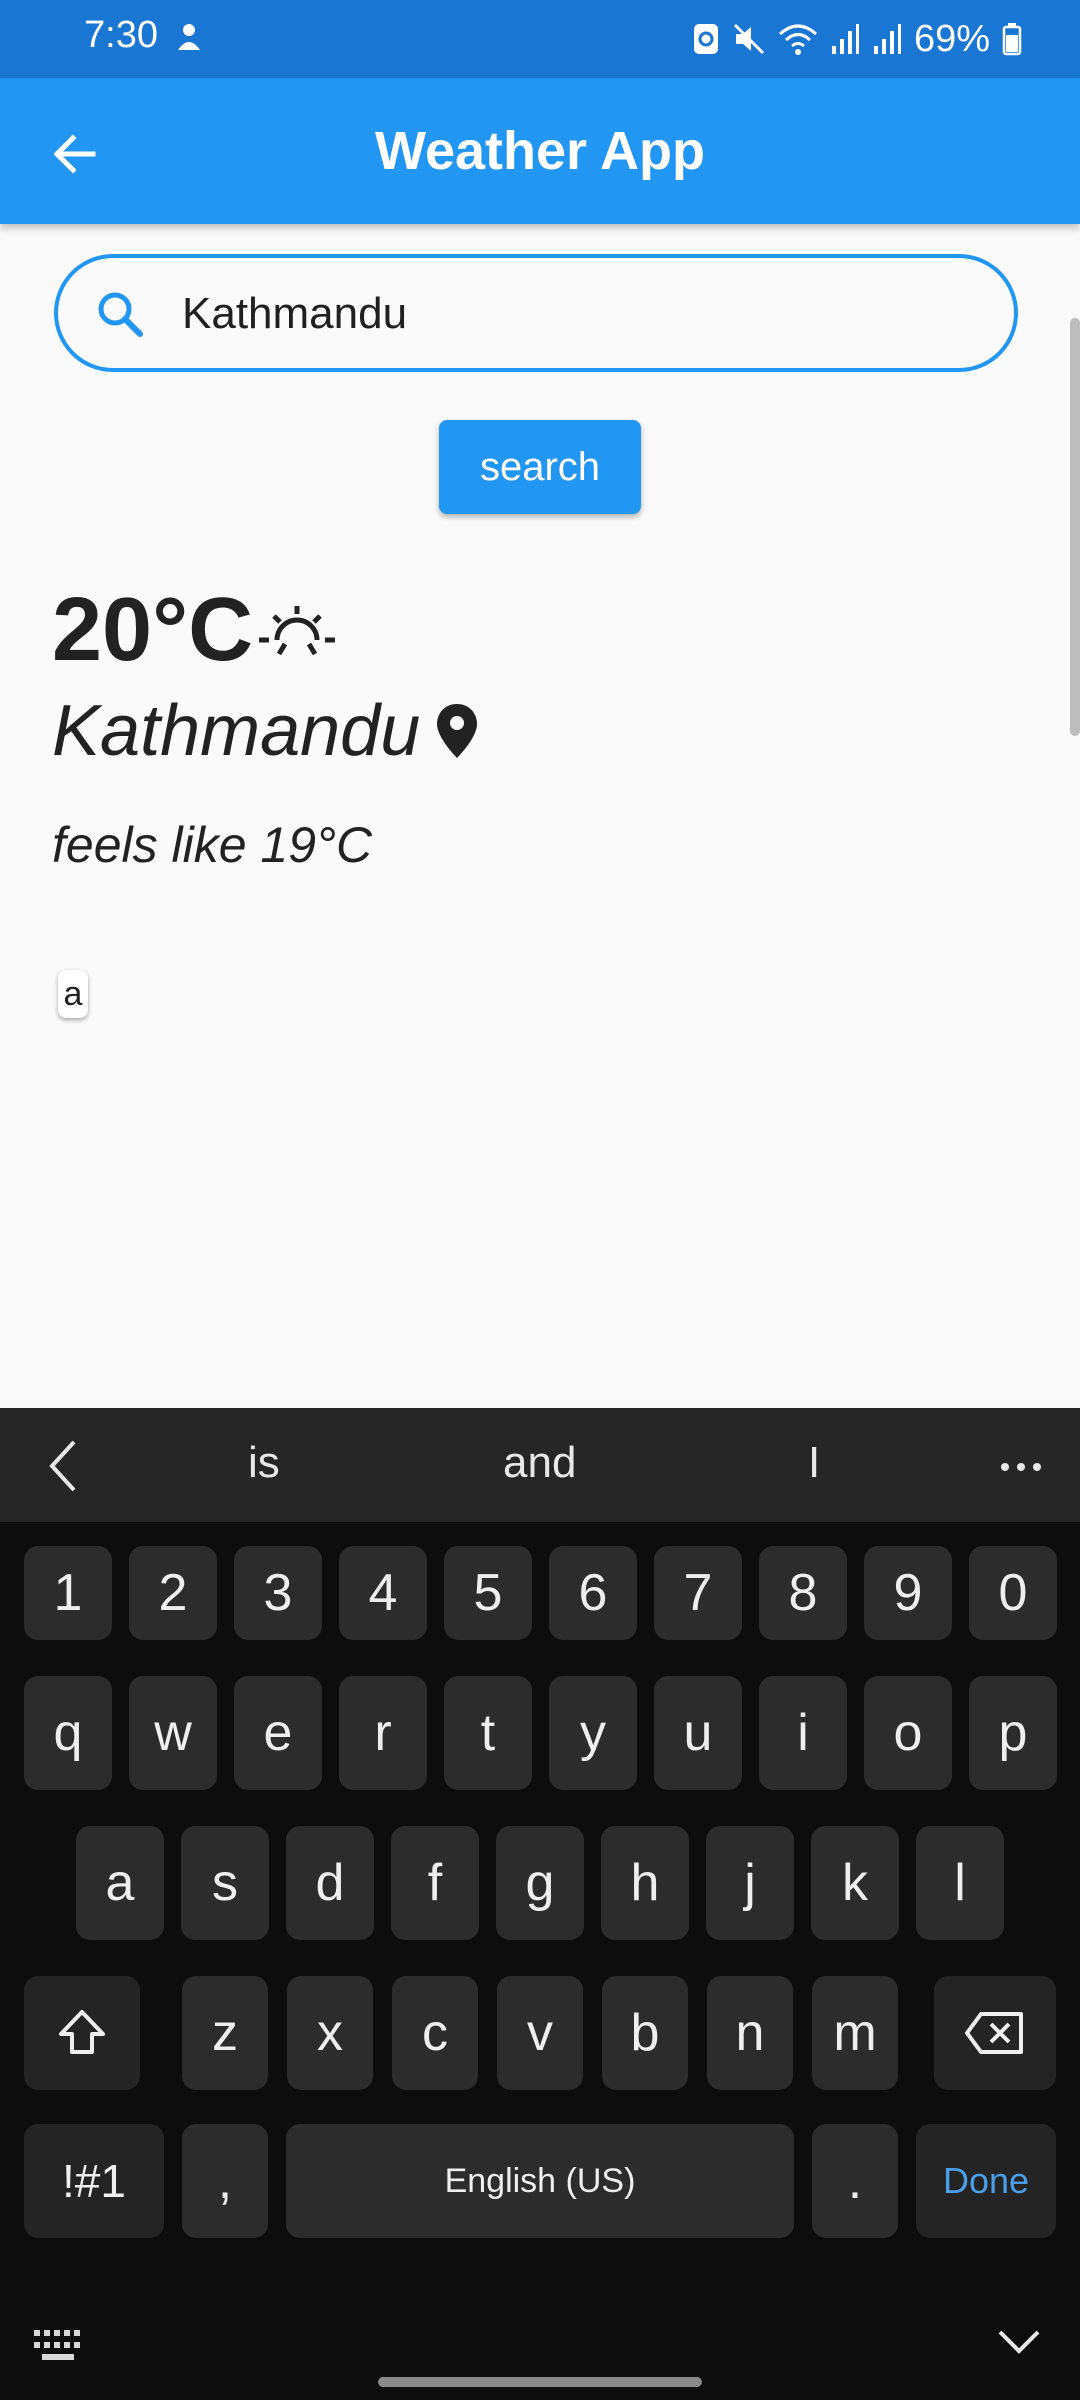 This screenshot has height=2400, width=1080. What do you see at coordinates (814, 1463) in the screenshot?
I see `suggestion-3: I` at bounding box center [814, 1463].